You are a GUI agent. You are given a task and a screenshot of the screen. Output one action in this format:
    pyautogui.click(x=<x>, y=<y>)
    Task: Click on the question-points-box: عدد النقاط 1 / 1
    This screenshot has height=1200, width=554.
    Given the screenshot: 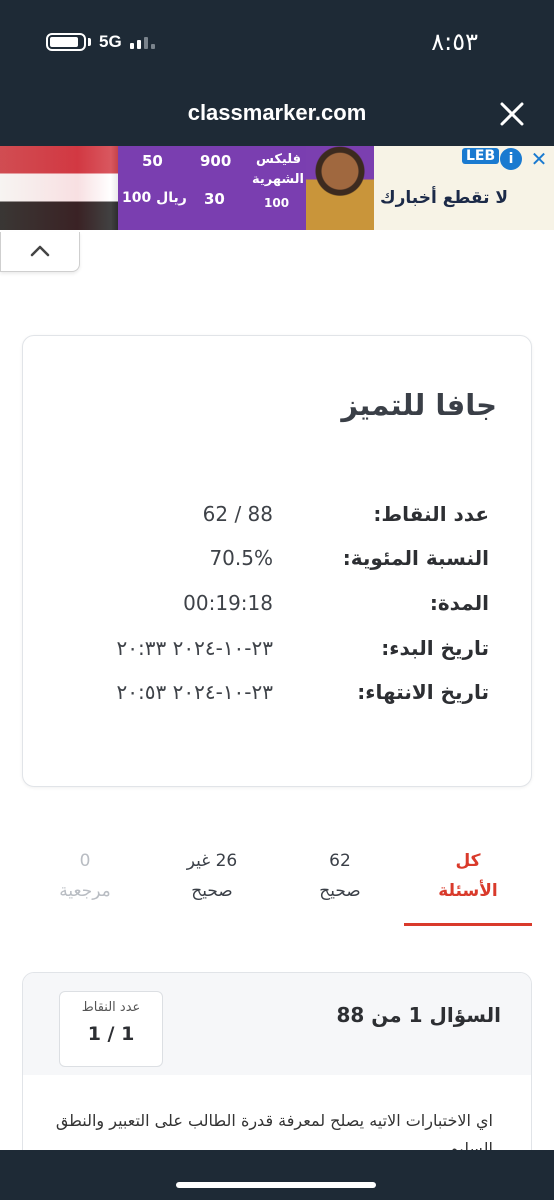 What is the action you would take?
    pyautogui.click(x=111, y=1029)
    